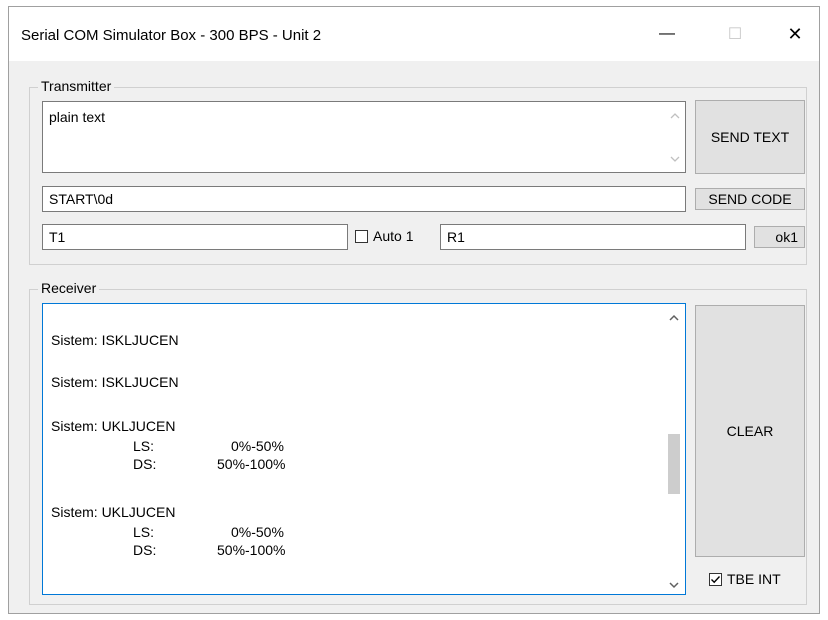 The height and width of the screenshot is (620, 828). What do you see at coordinates (364, 199) in the screenshot?
I see `send-code-input: START\0d` at bounding box center [364, 199].